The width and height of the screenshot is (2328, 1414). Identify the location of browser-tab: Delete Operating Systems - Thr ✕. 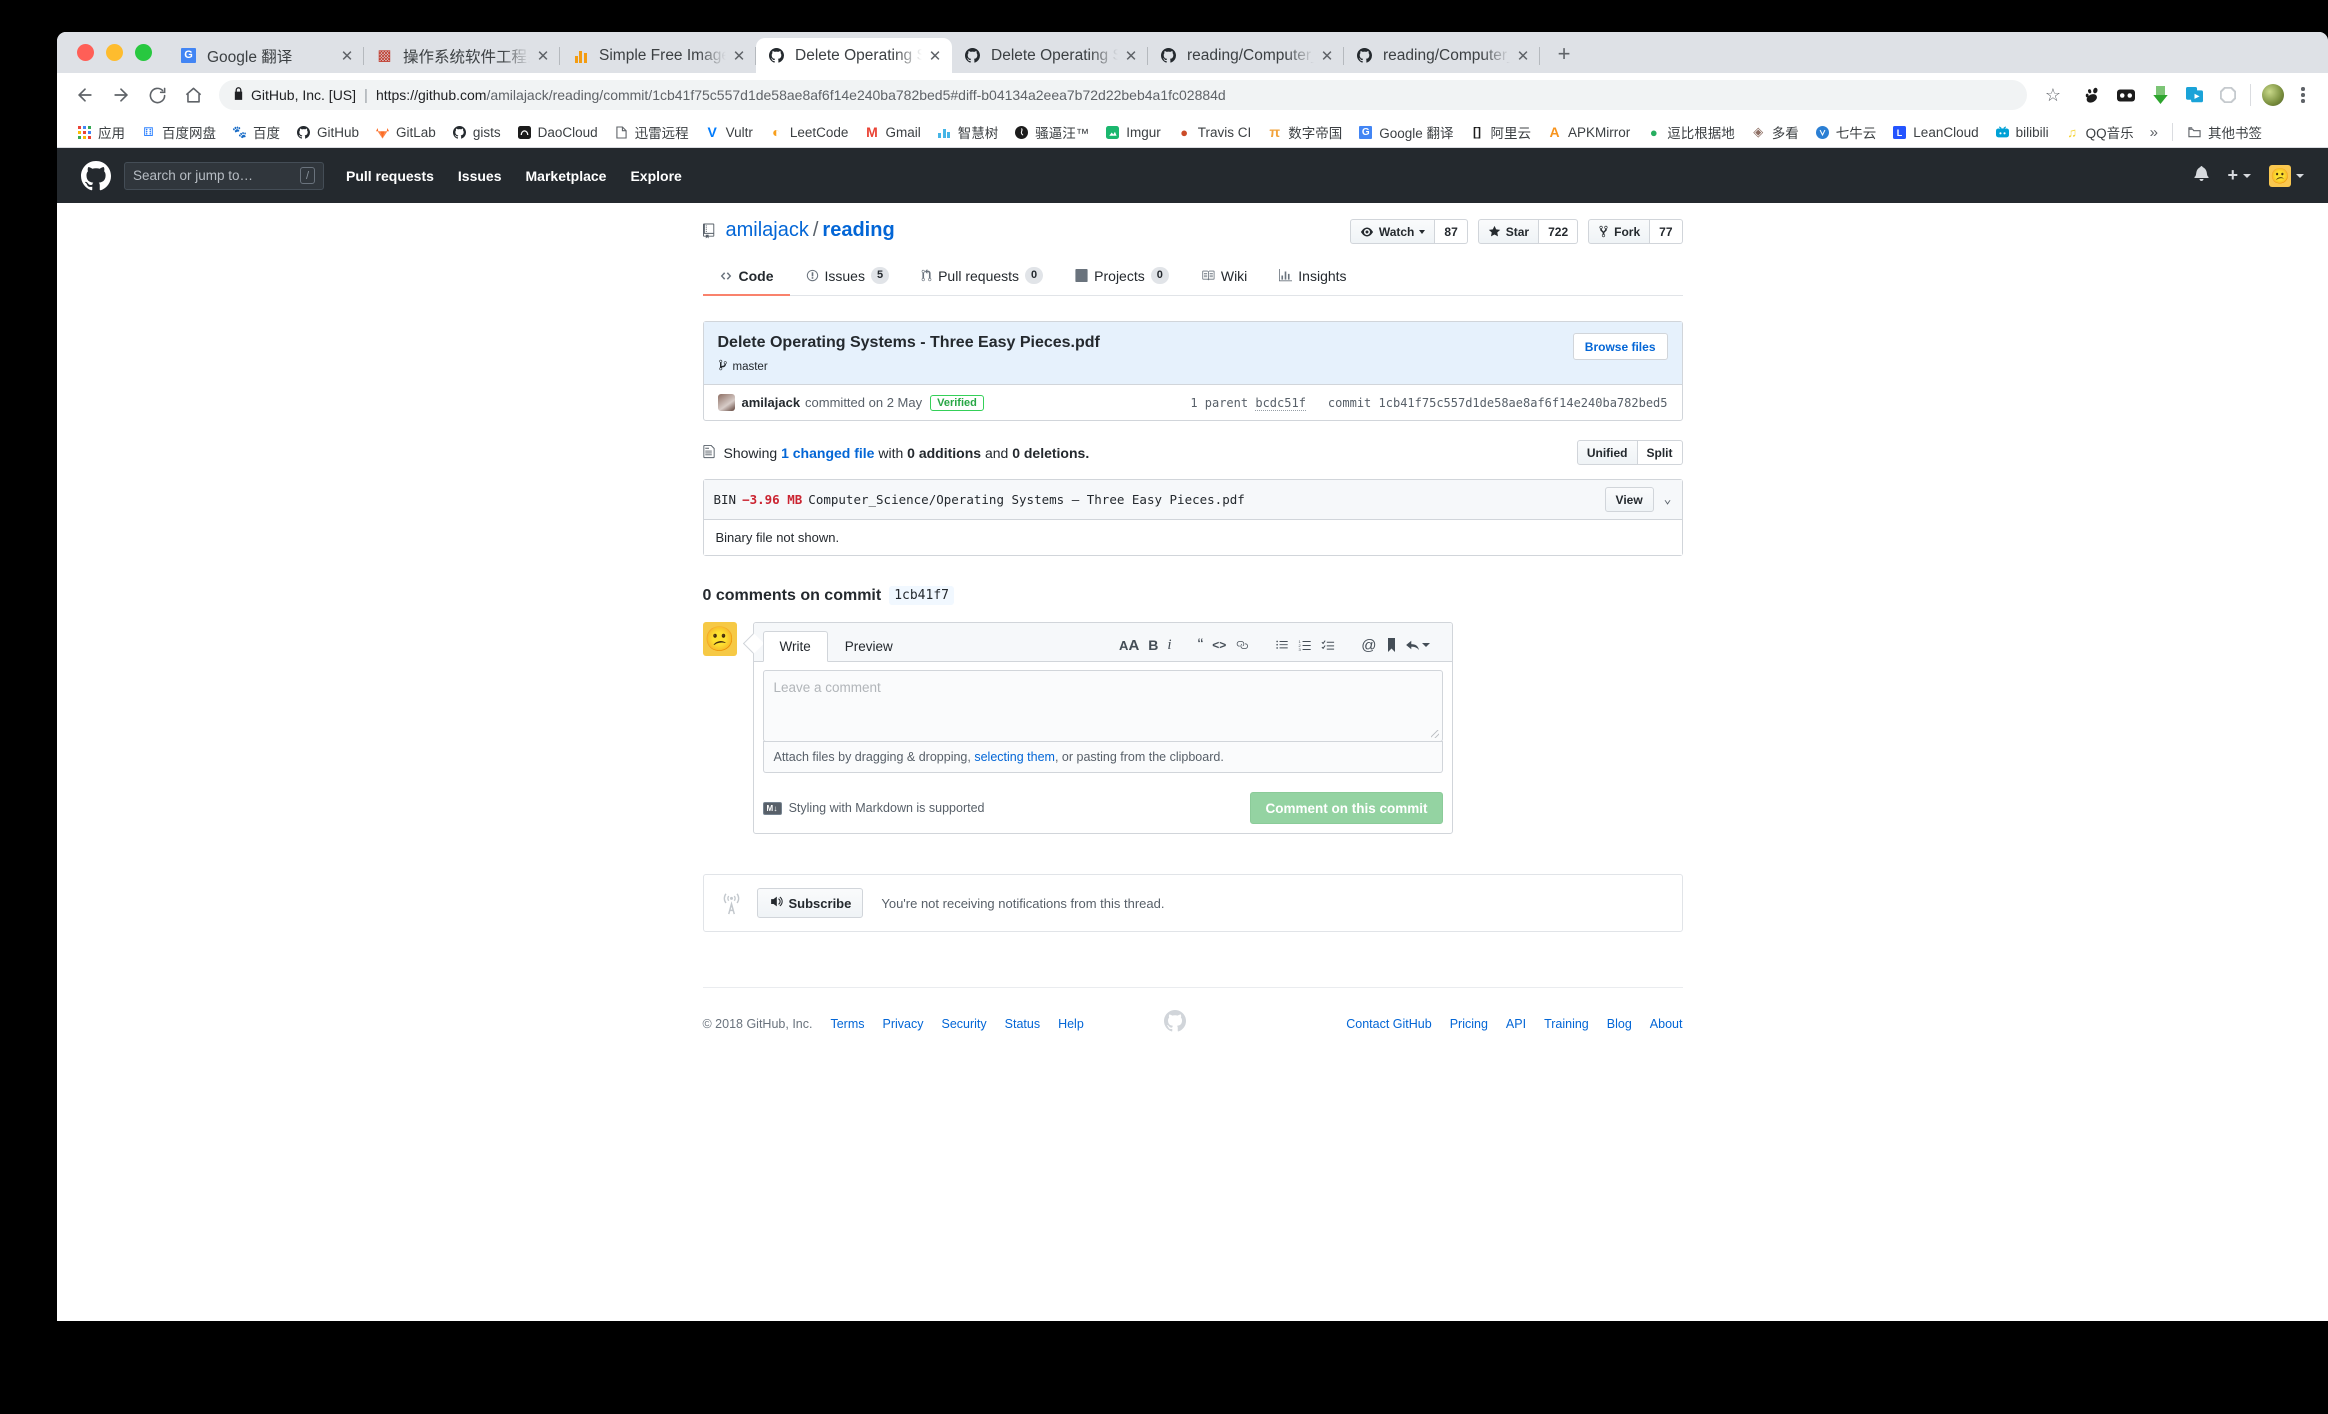
(1050, 55).